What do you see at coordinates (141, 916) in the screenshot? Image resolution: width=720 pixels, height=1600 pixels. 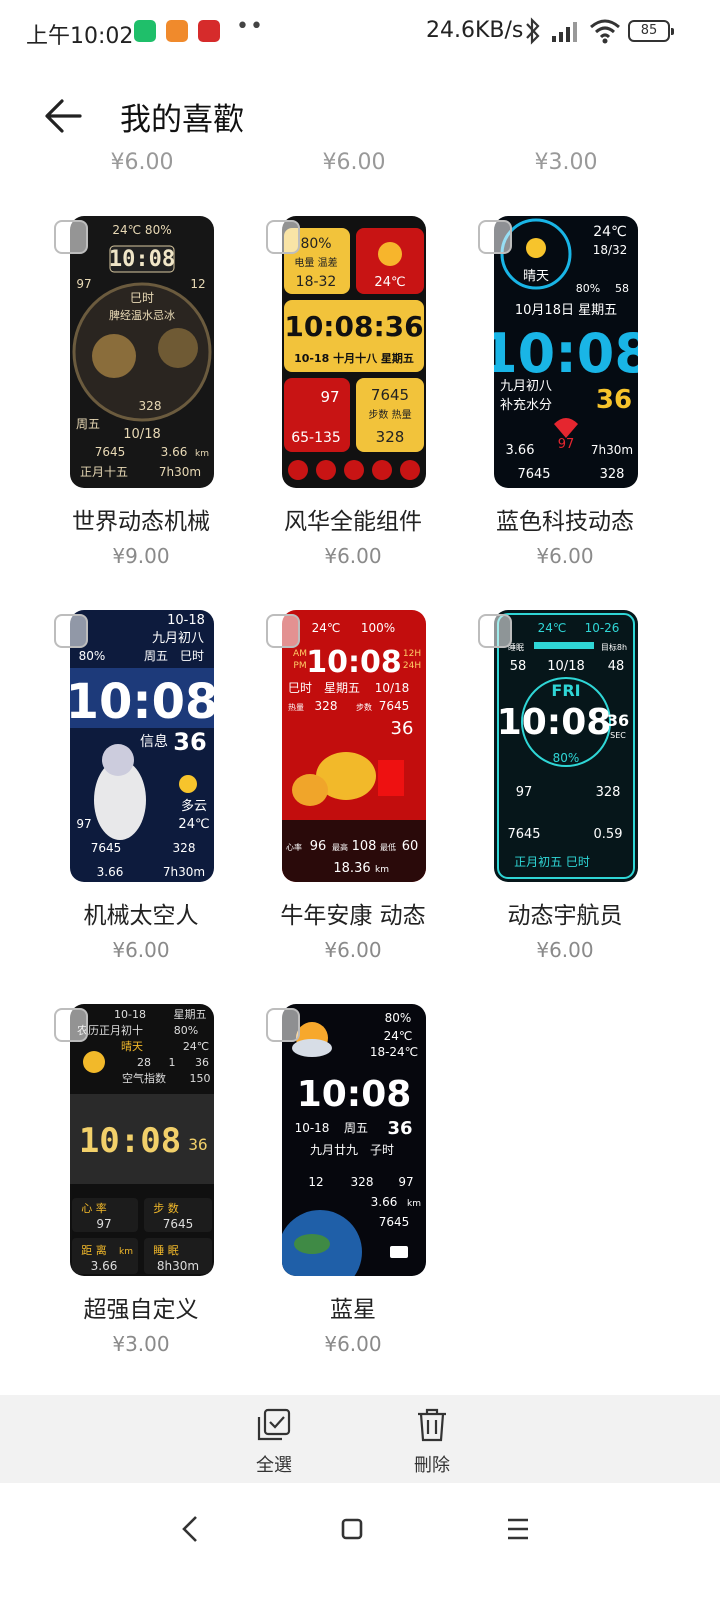 I see `item-name: 机械太空人` at bounding box center [141, 916].